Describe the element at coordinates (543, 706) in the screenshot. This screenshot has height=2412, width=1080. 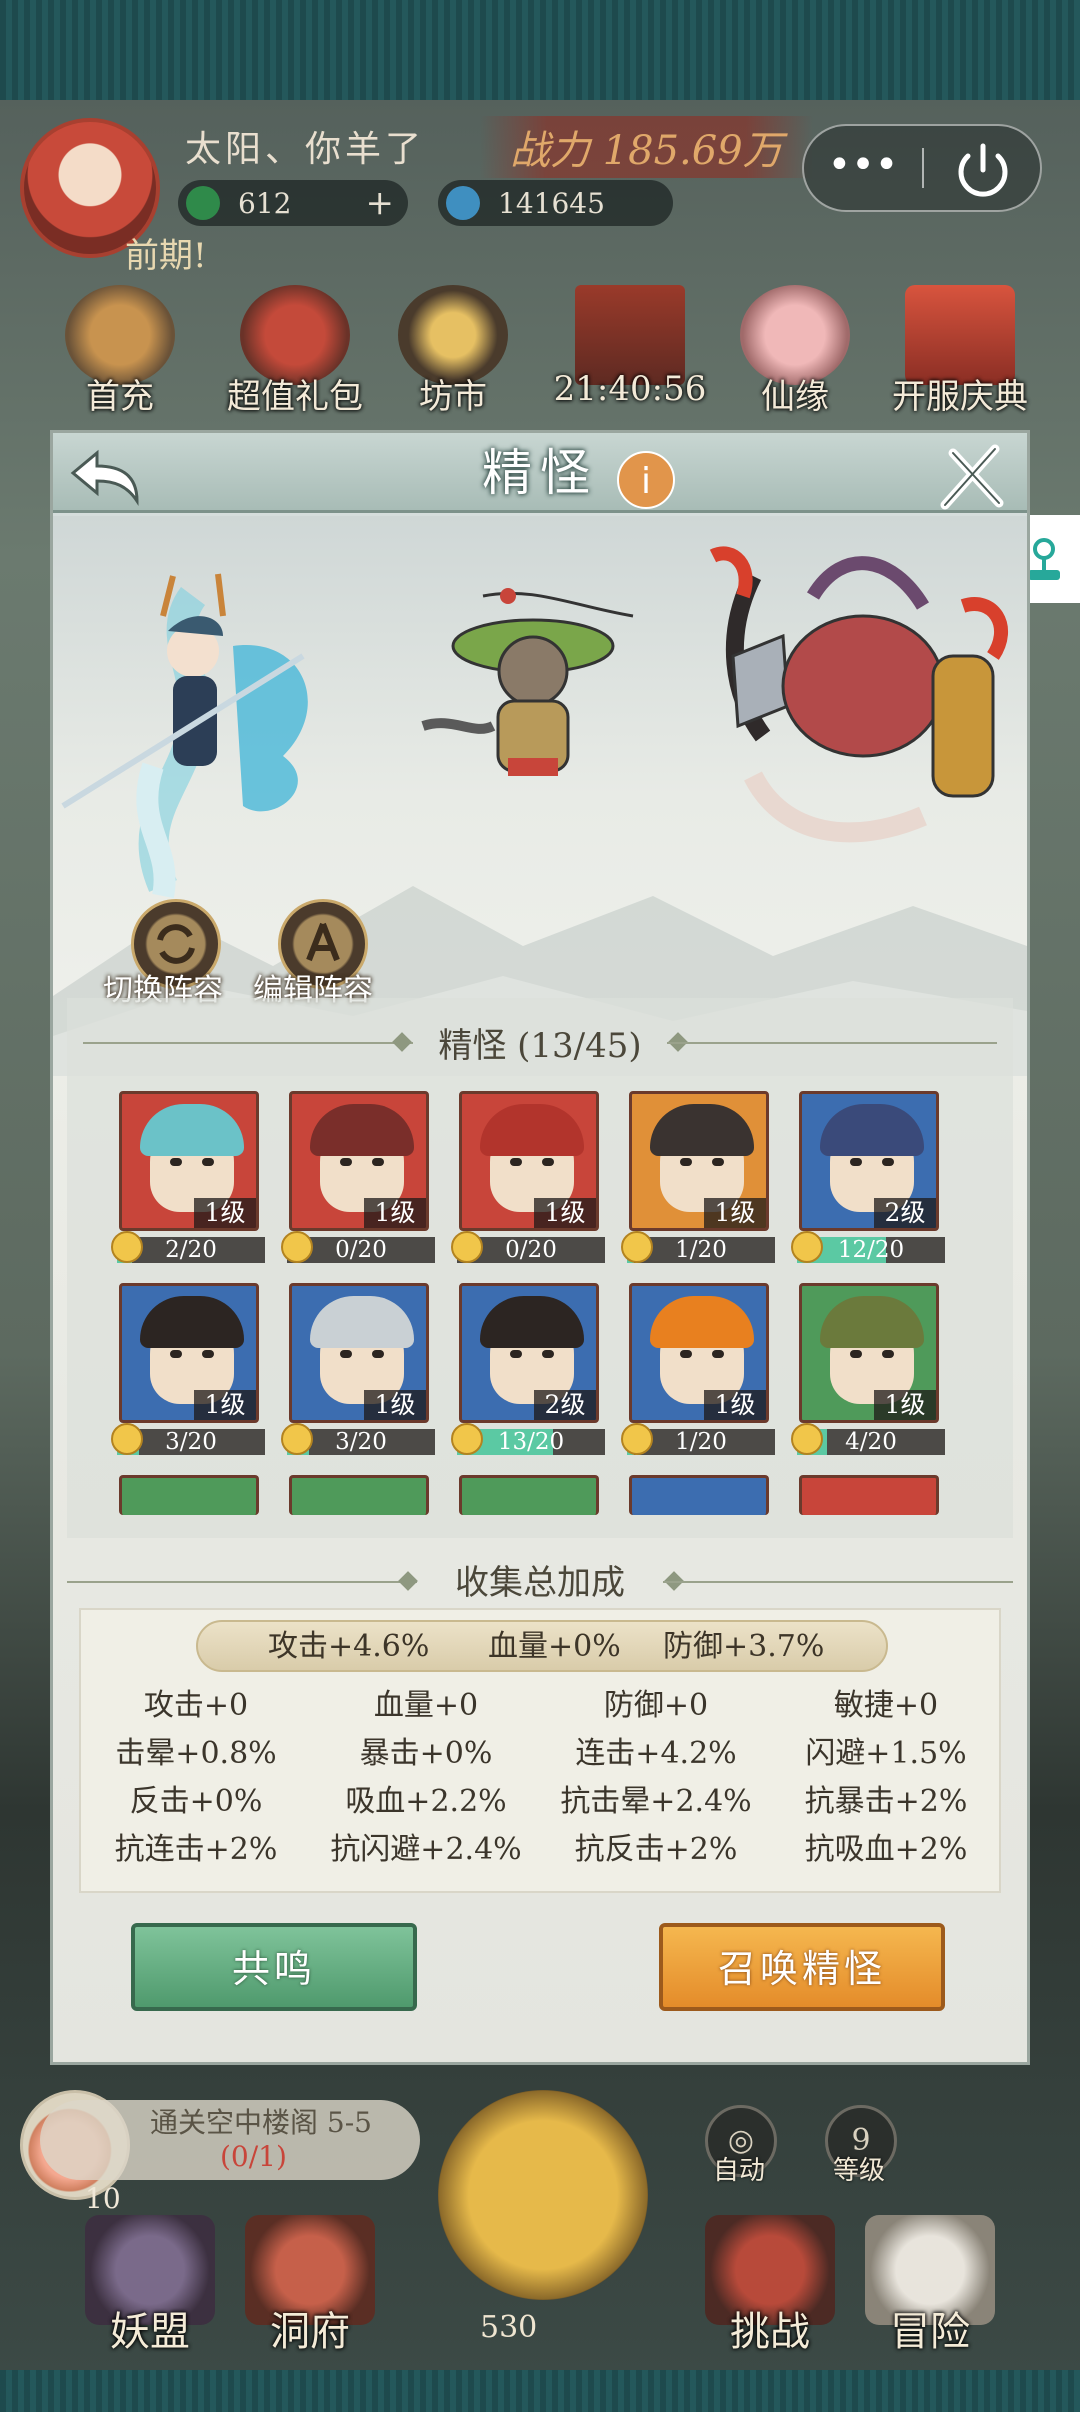
I see `otter-figure` at that location.